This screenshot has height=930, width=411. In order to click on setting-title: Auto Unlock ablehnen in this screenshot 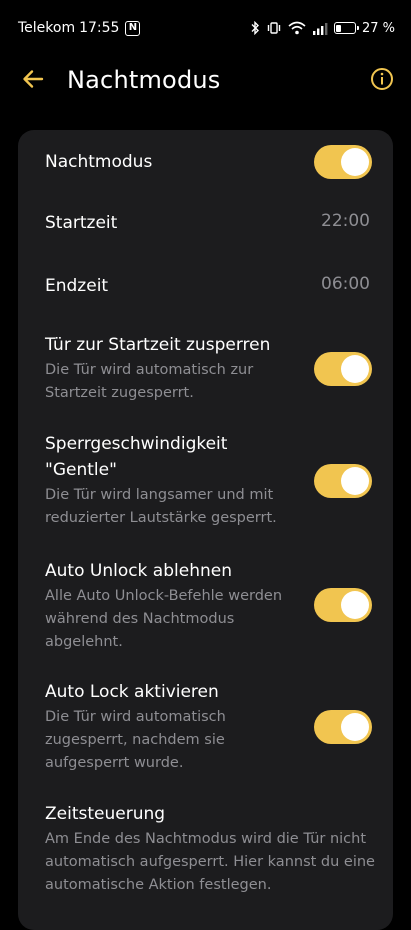, I will do `click(138, 571)`.